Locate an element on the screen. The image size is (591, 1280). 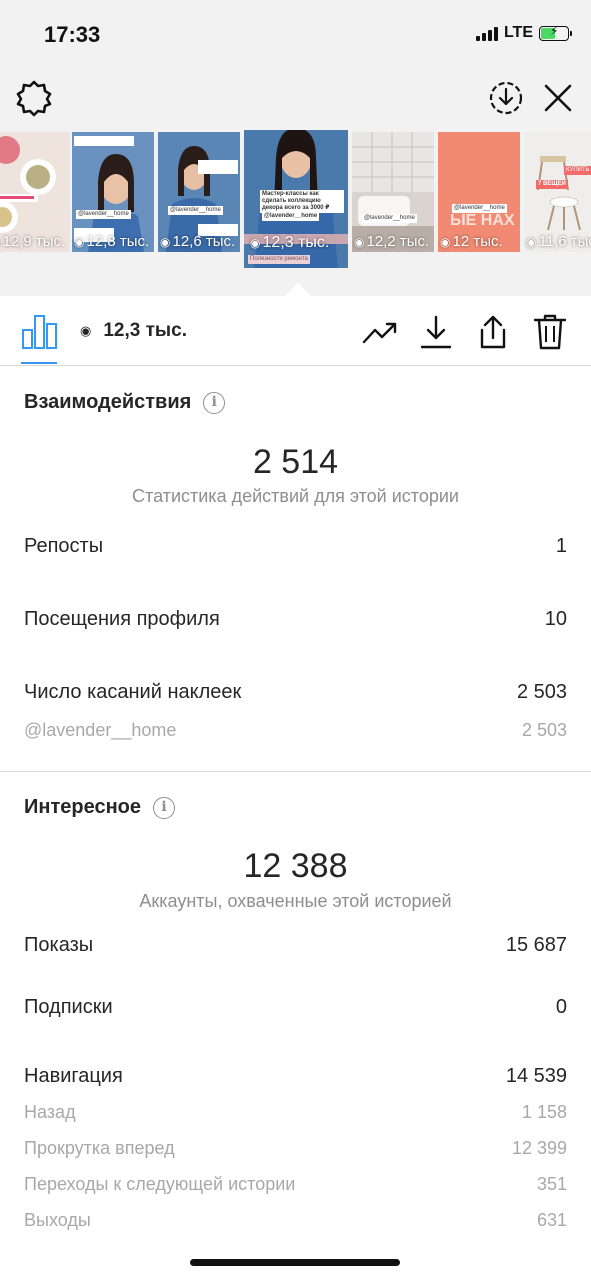
stat-value: 1 is located at coordinates (561, 546).